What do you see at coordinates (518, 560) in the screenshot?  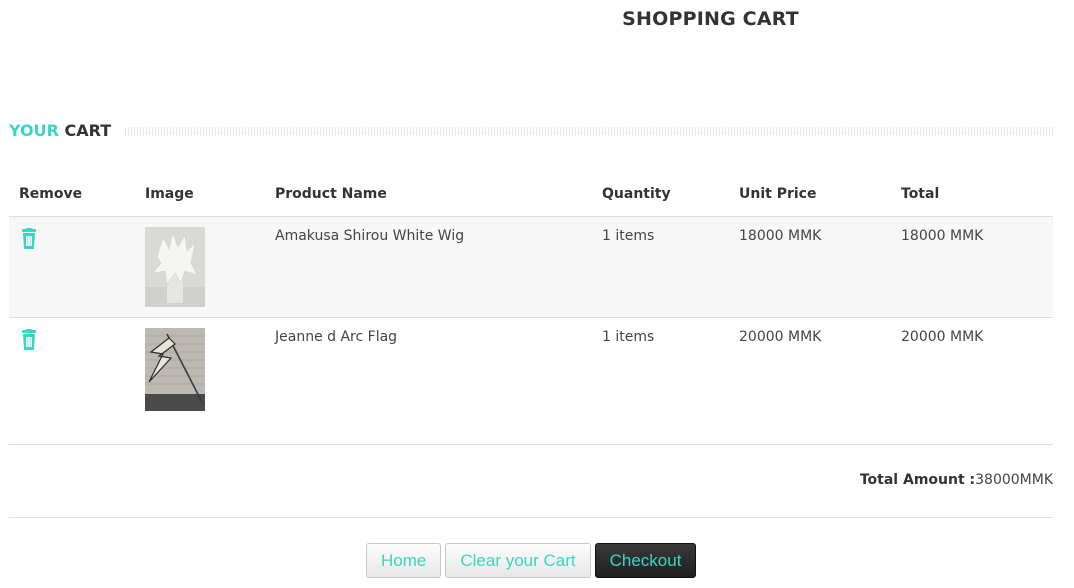 I see `clear-cart-button: Clear your Cart` at bounding box center [518, 560].